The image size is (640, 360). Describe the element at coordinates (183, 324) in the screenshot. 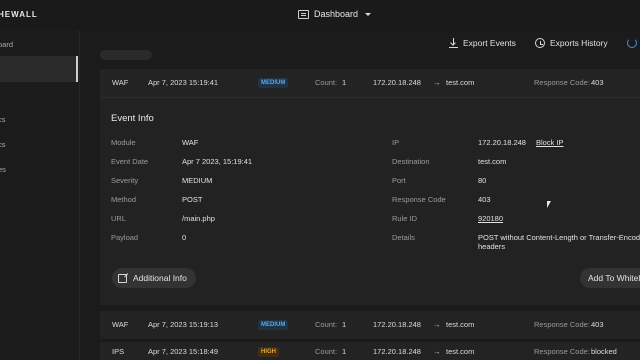

I see `event-date: Apr 7, 2023 15:19:13` at that location.